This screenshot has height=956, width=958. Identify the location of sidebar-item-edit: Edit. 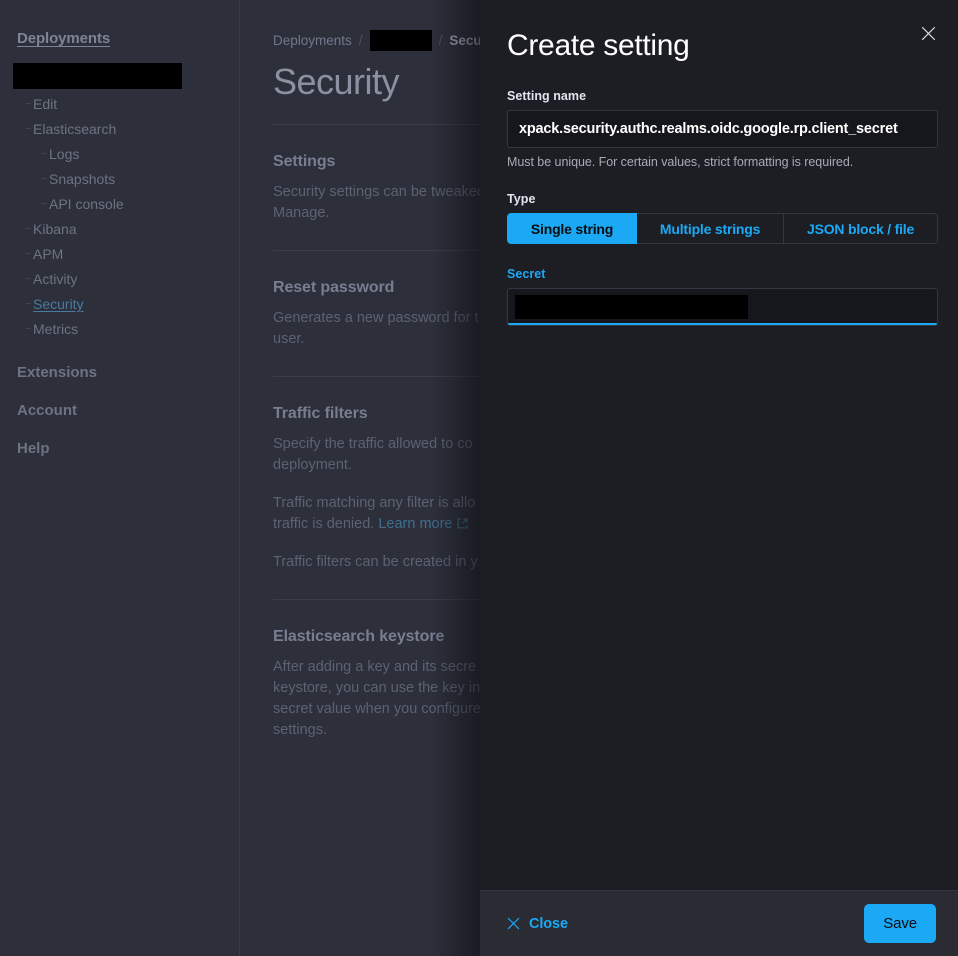
(119, 104).